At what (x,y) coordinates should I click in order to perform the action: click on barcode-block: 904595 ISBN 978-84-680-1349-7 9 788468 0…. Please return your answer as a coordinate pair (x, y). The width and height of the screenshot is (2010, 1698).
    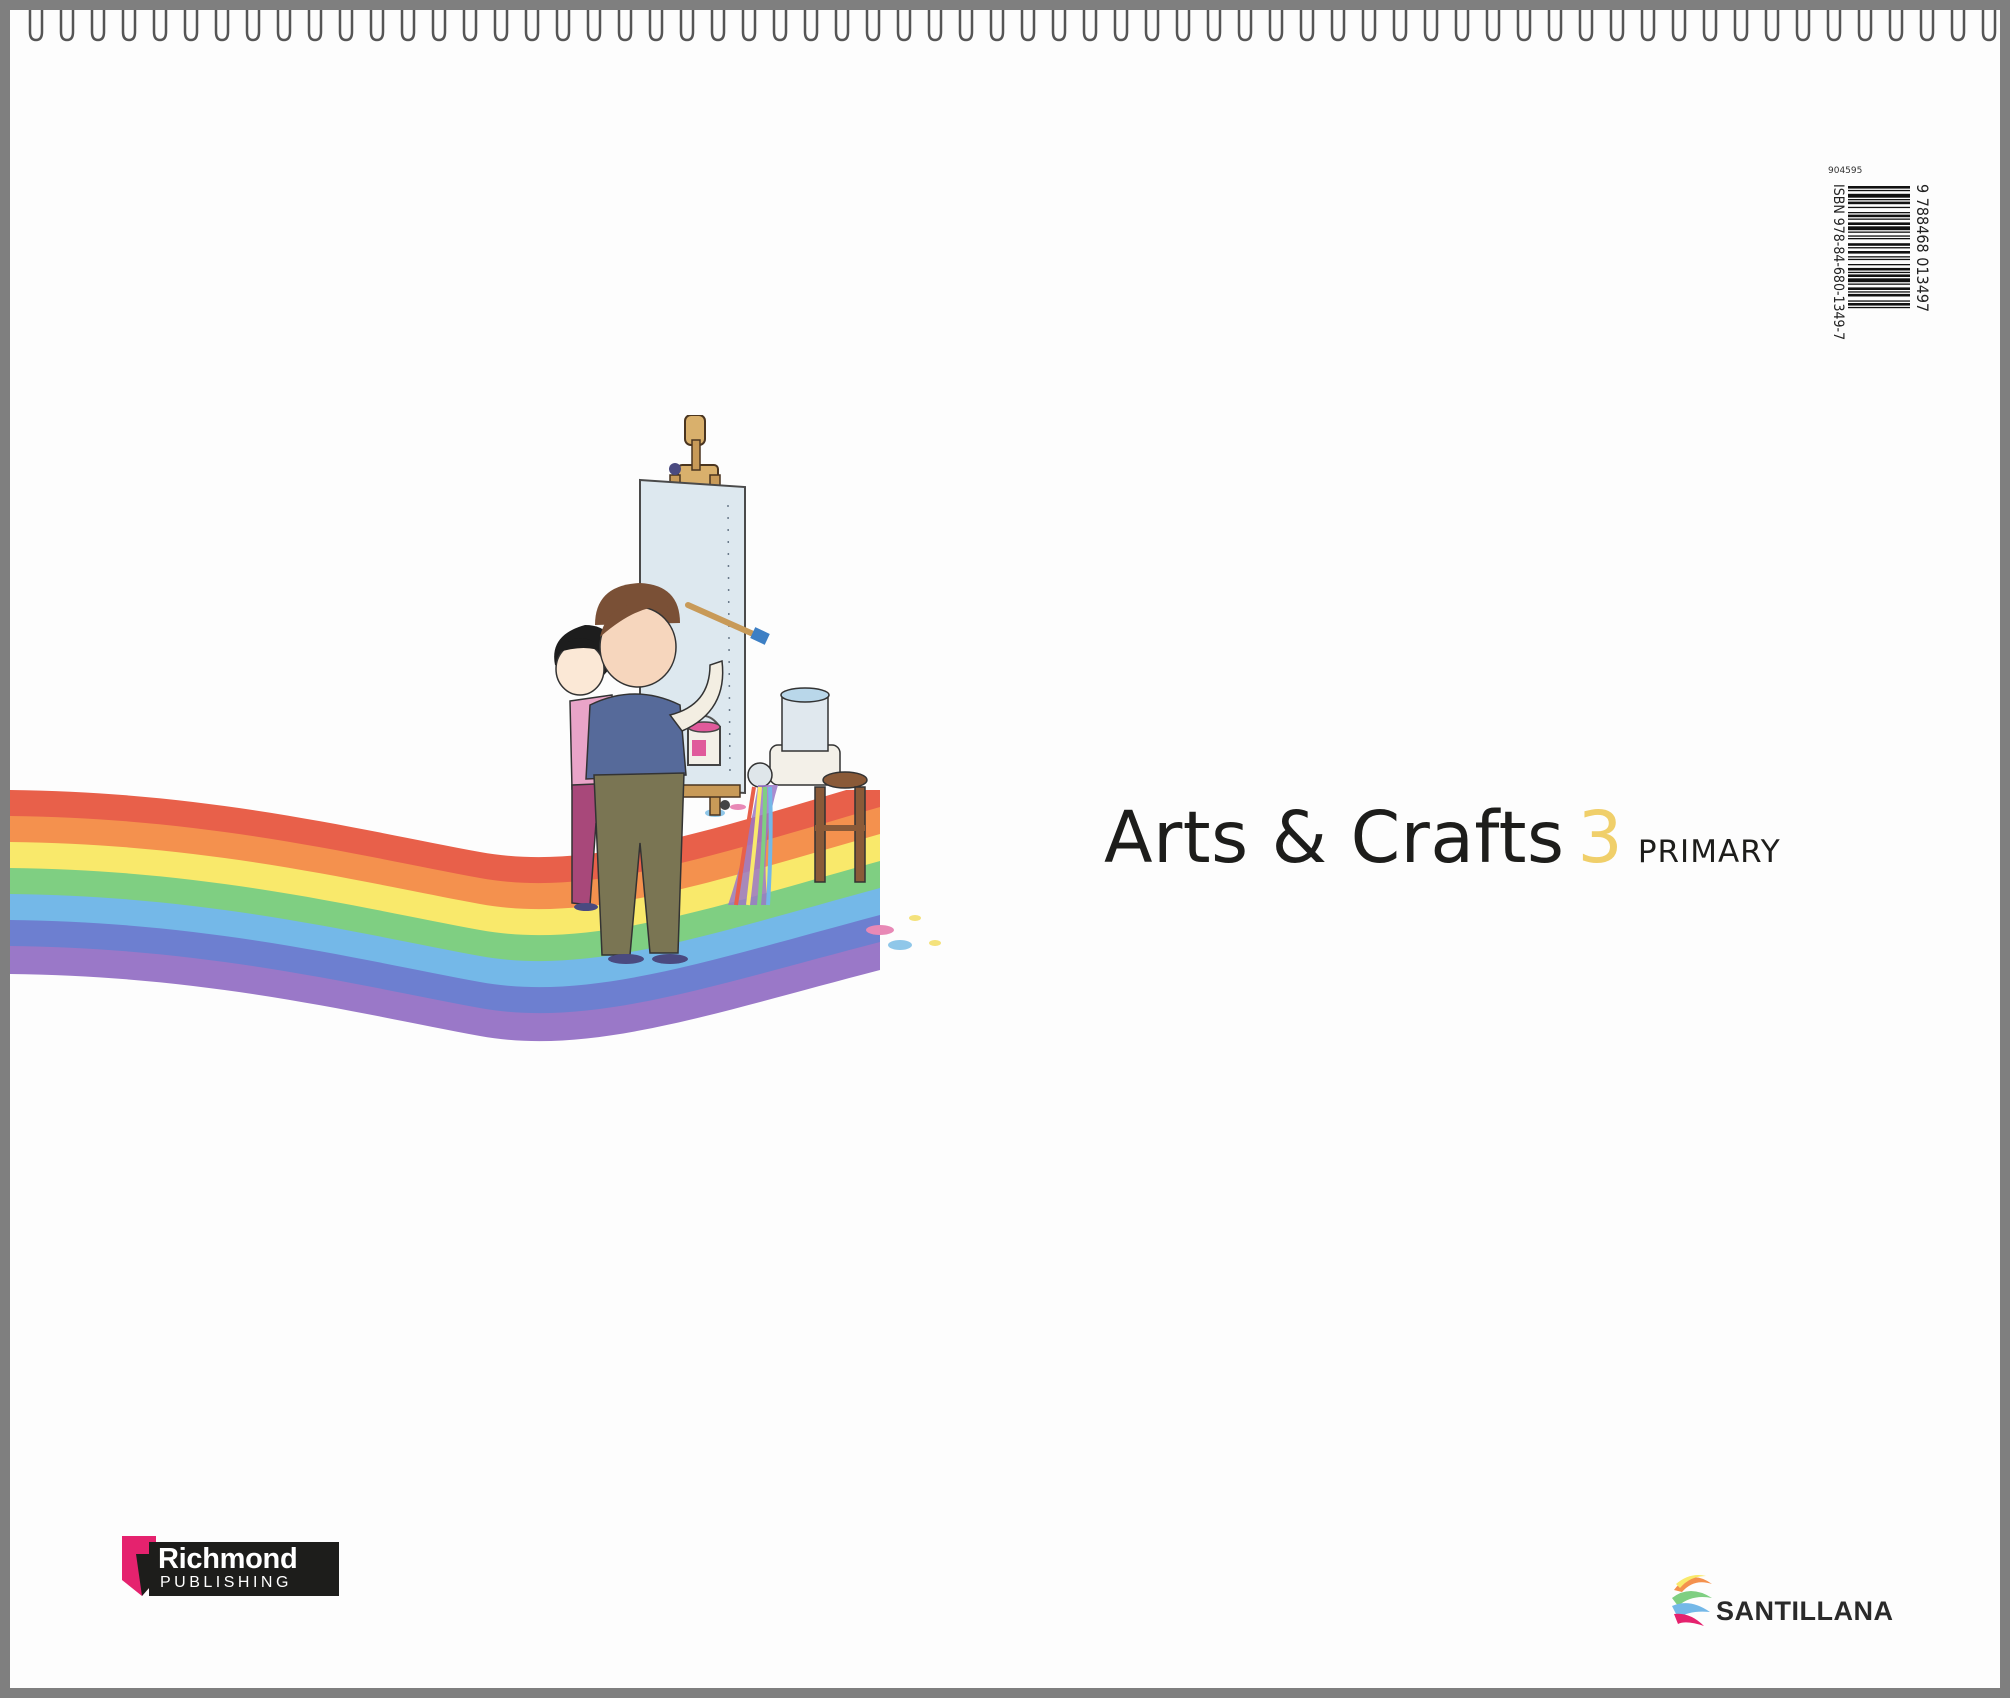
    Looking at the image, I should click on (1875, 275).